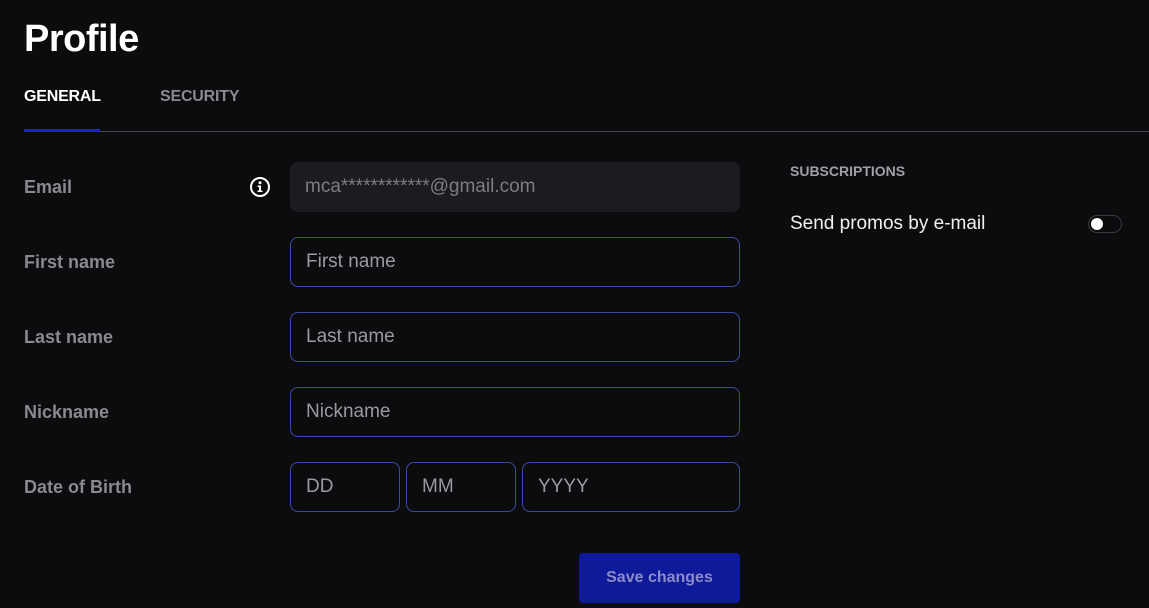  What do you see at coordinates (200, 97) in the screenshot?
I see `tab-security: SECURITY` at bounding box center [200, 97].